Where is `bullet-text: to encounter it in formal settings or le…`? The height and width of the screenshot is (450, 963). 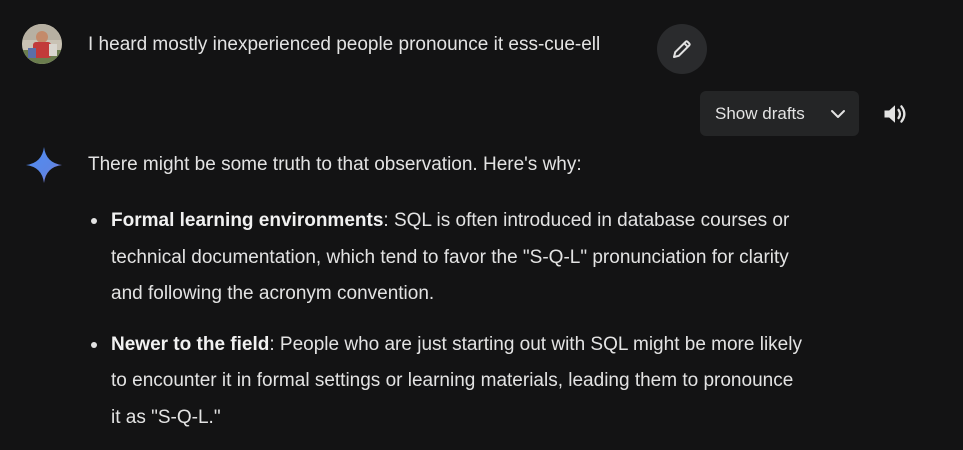
bullet-text: to encounter it in formal settings or le… is located at coordinates (452, 380).